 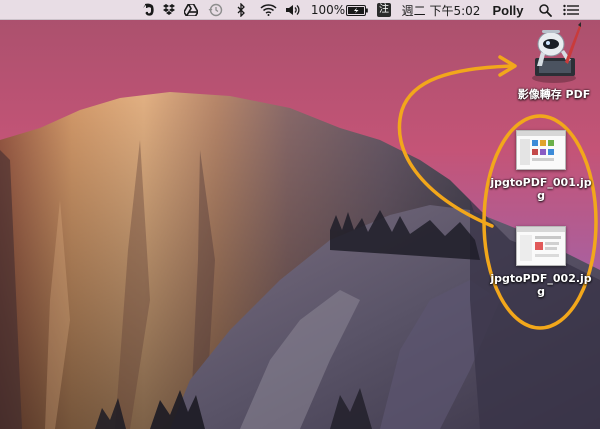 What do you see at coordinates (328, 10) in the screenshot?
I see `battery-percent: 100%` at bounding box center [328, 10].